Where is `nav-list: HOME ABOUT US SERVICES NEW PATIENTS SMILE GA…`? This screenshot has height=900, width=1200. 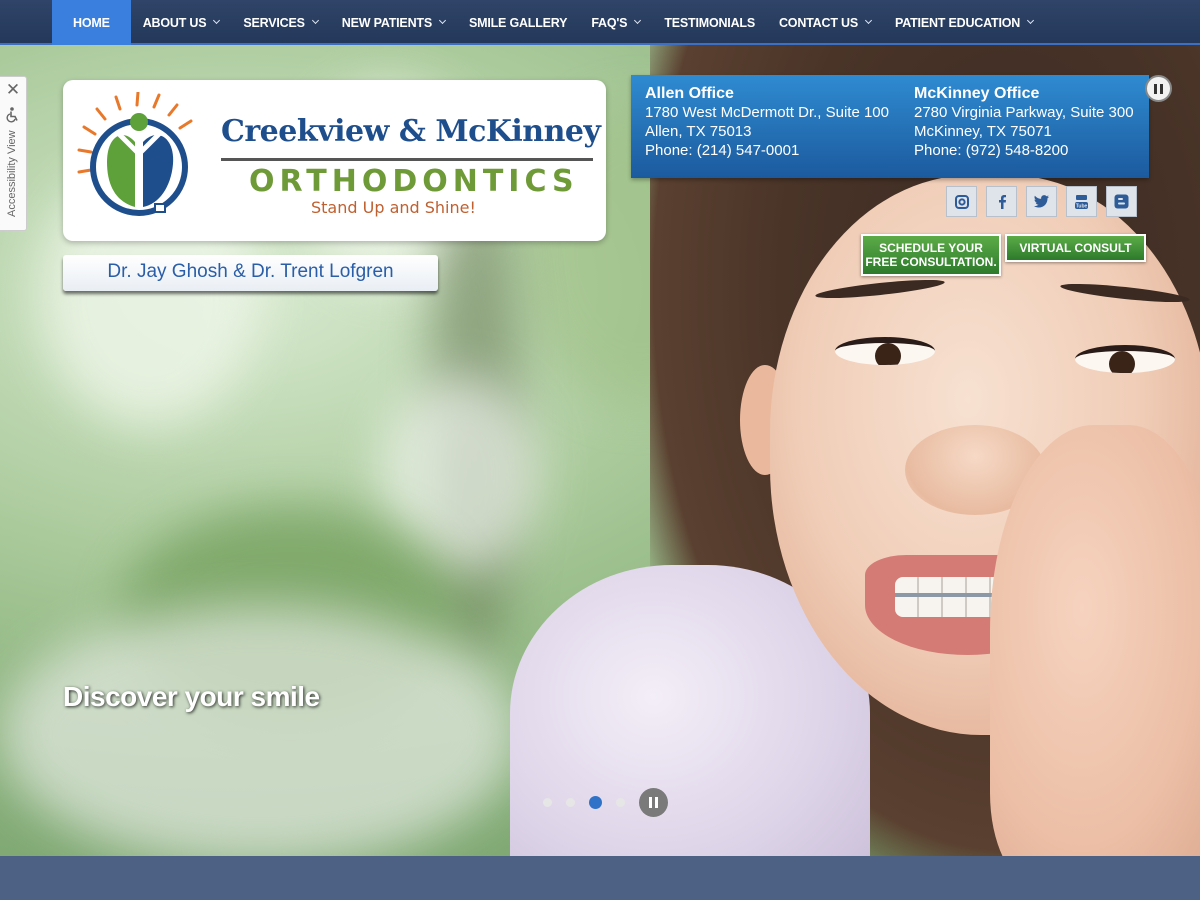
nav-list: HOME ABOUT US SERVICES NEW PATIENTS SMILE GA… is located at coordinates (548, 22).